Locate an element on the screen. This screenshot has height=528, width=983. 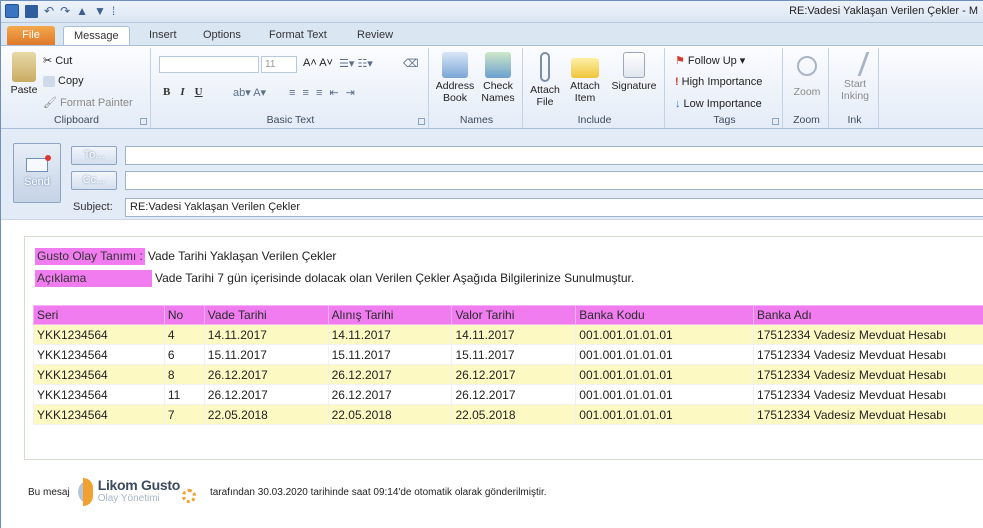
clear-format-icon: ⌫ is located at coordinates (411, 63).